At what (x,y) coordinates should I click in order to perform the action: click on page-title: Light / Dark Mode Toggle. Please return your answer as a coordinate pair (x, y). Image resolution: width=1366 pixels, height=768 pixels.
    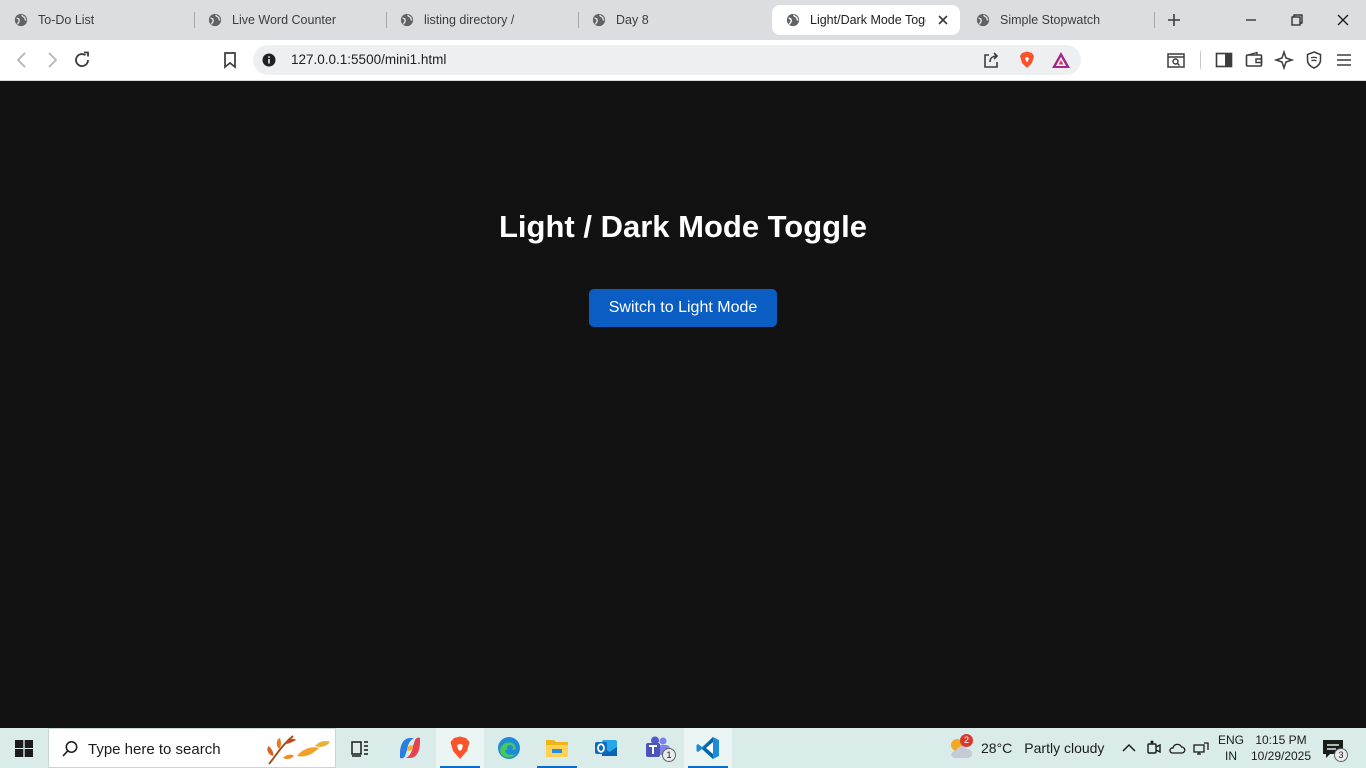
    Looking at the image, I should click on (683, 226).